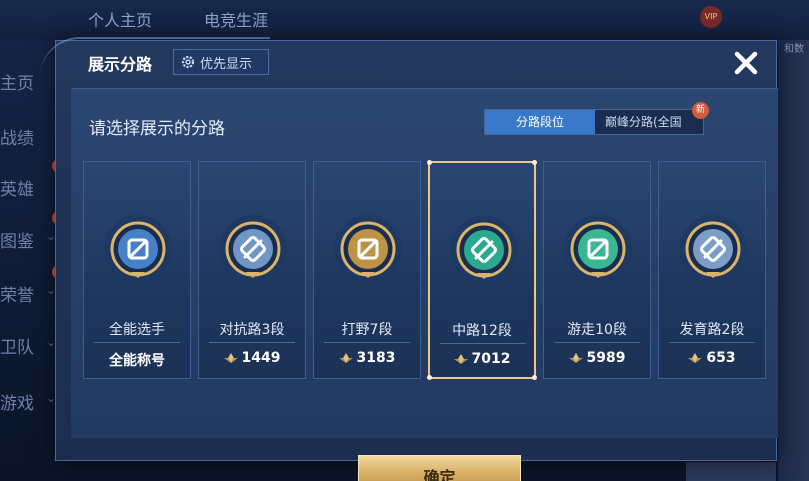  Describe the element at coordinates (794, 49) in the screenshot. I see `background-right-text: 和数` at that location.